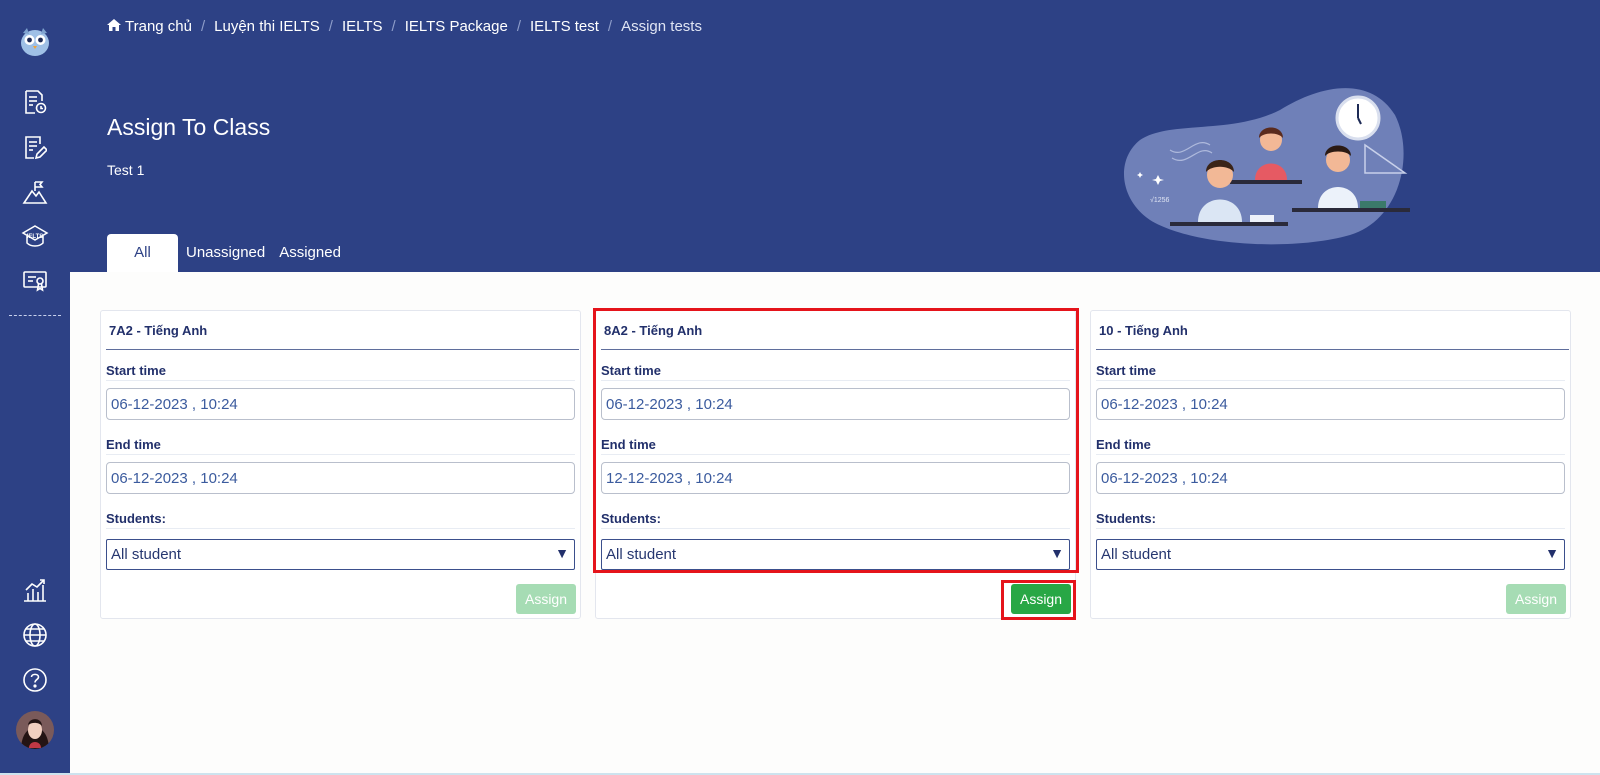 The image size is (1600, 775). Describe the element at coordinates (158, 330) in the screenshot. I see `class-name: 7A2 - Tiếng Anh` at that location.